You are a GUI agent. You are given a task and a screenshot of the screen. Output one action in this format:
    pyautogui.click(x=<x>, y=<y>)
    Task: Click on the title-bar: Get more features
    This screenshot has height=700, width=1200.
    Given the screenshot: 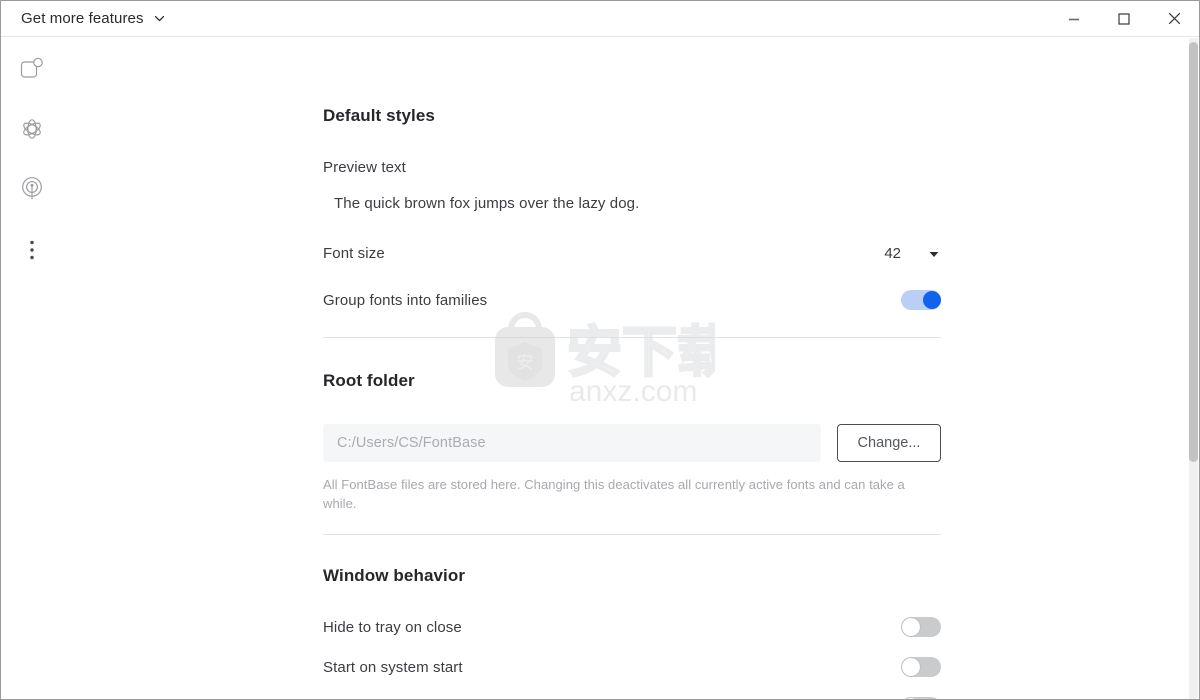 What is the action you would take?
    pyautogui.click(x=600, y=19)
    